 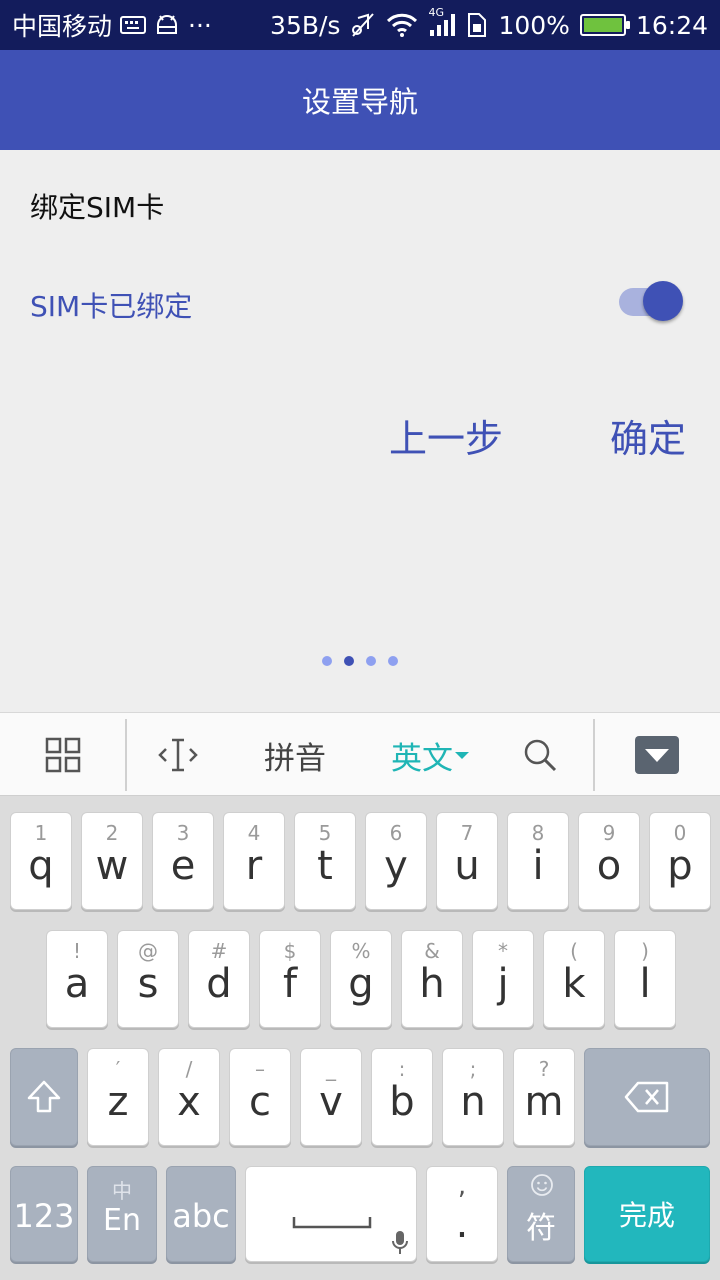 I want to click on more-notifications-icon: ···, so click(x=200, y=25).